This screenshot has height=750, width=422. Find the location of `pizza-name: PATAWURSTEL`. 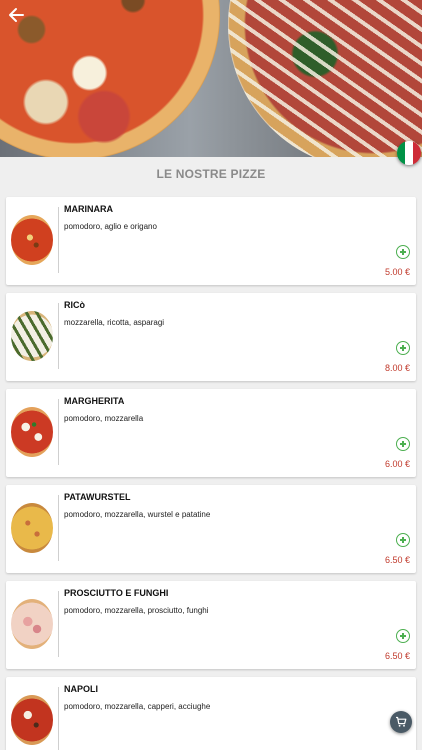

pizza-name: PATAWURSTEL is located at coordinates (97, 497).